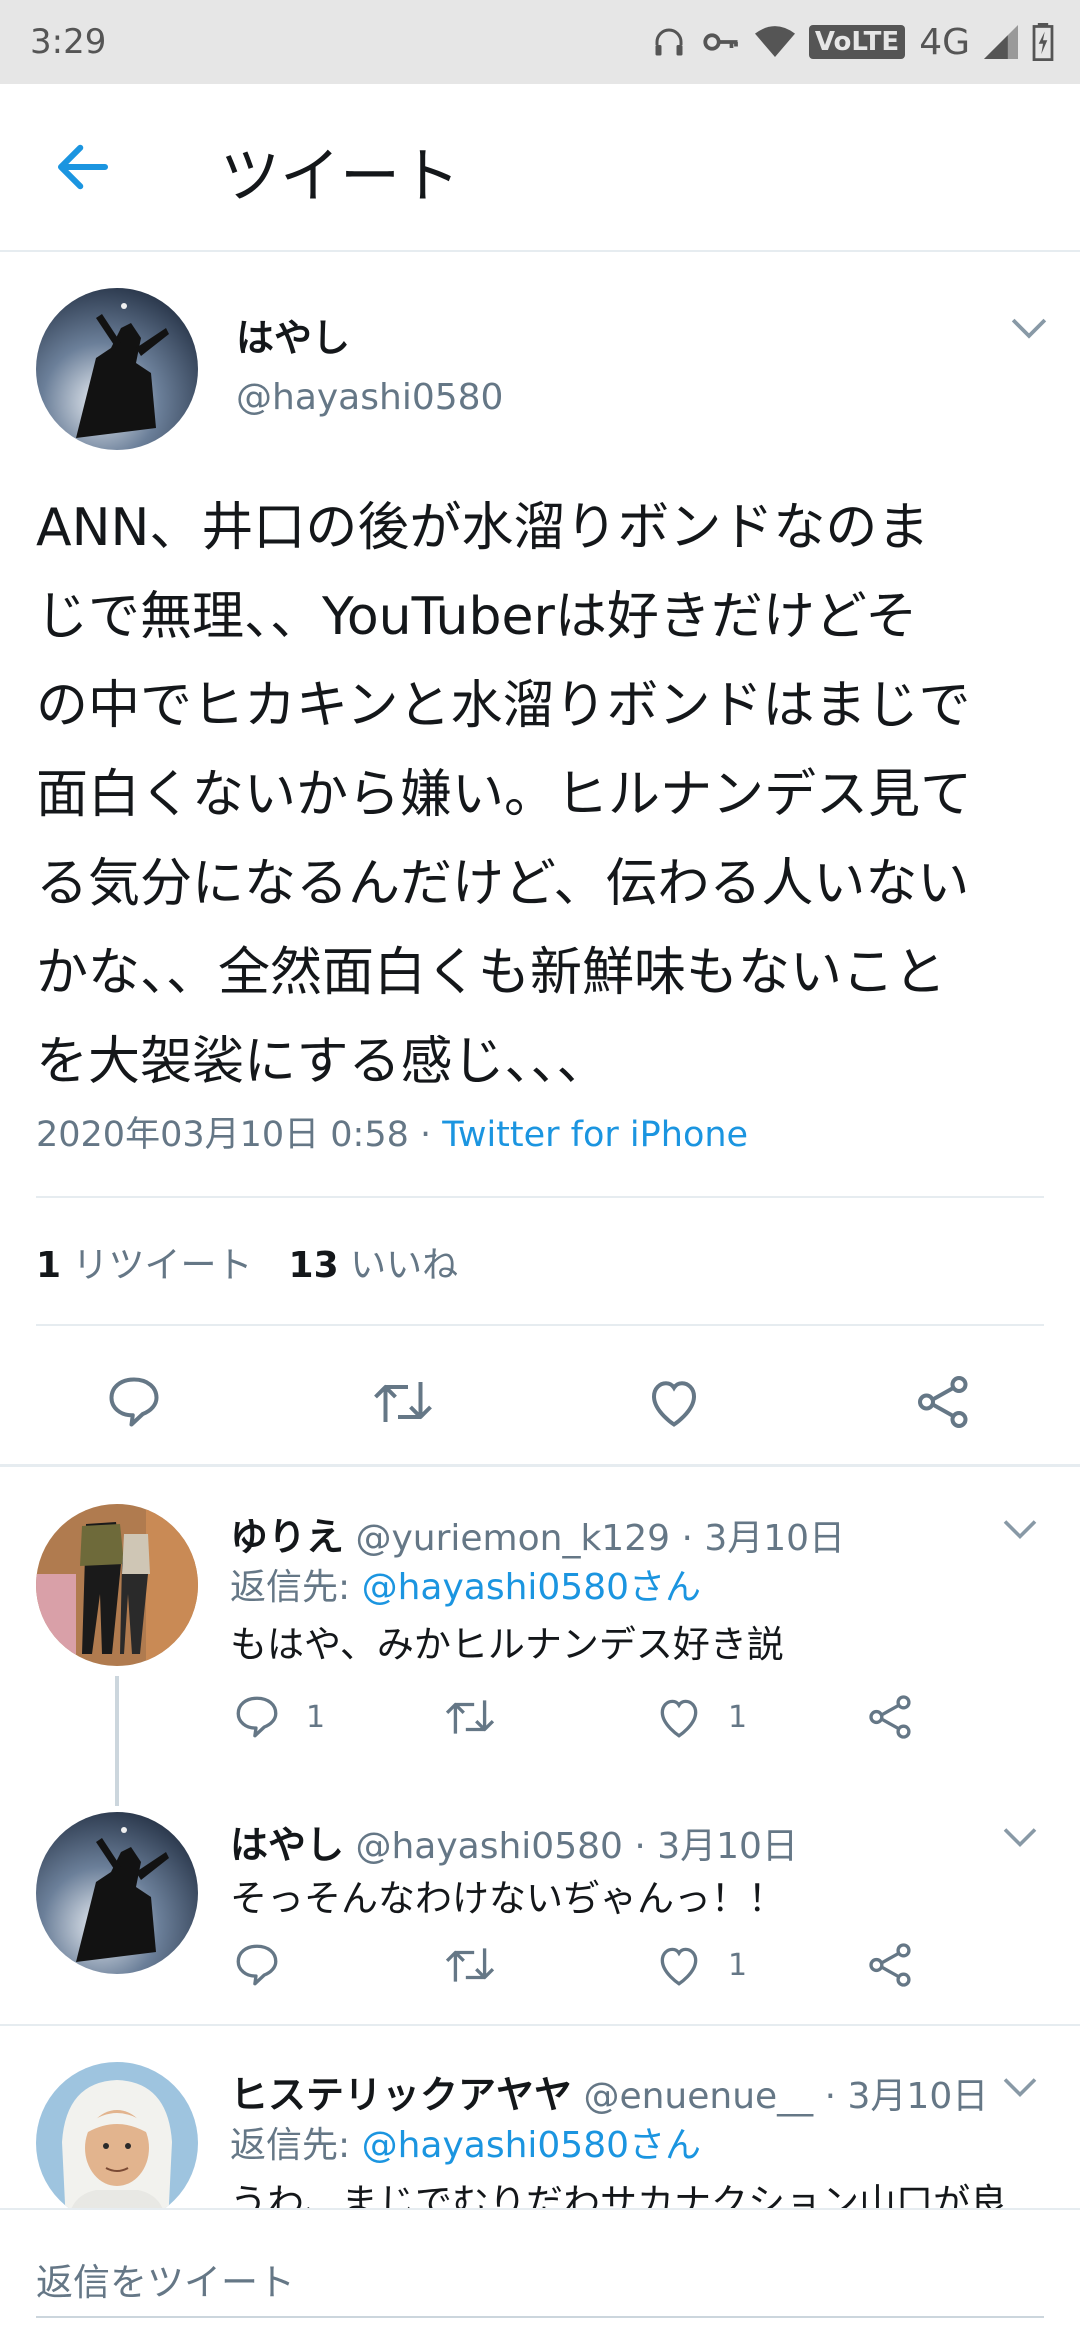 The image size is (1080, 2340). I want to click on back-arrow-icon, so click(83, 167).